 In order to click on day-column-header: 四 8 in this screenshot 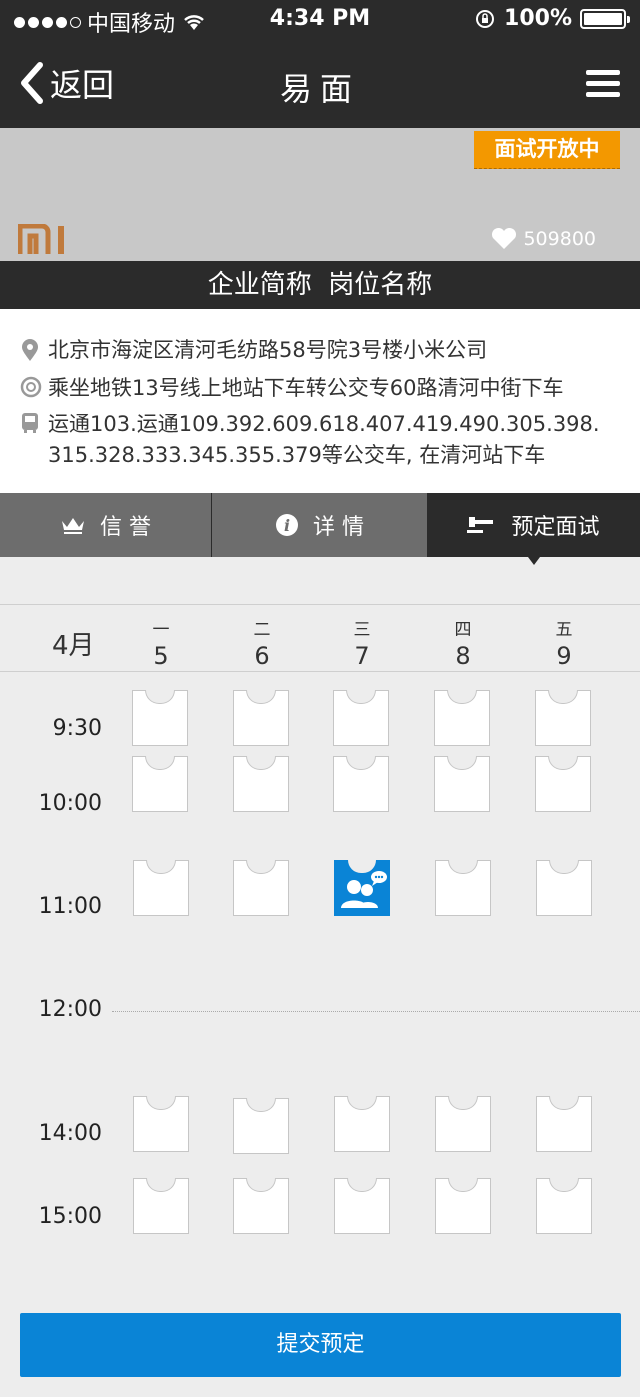, I will do `click(463, 642)`.